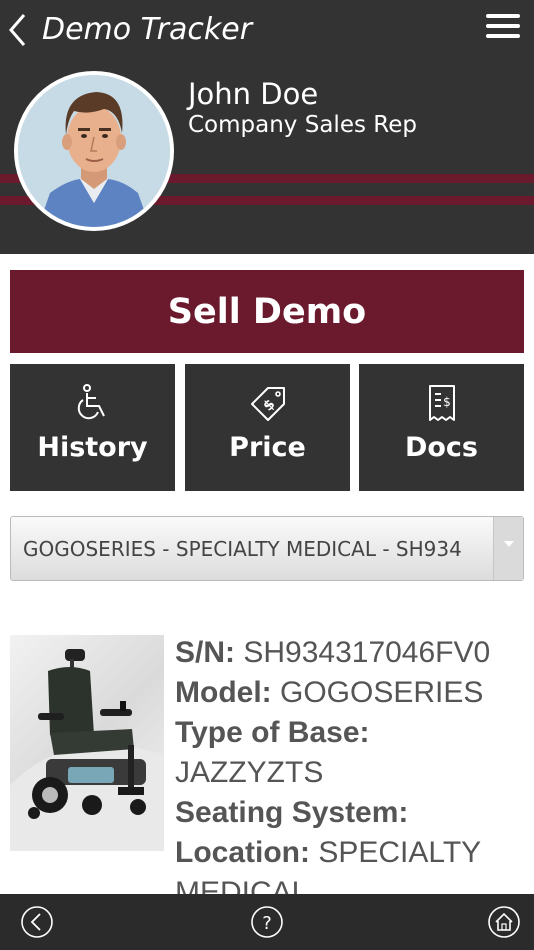 The image size is (534, 950). What do you see at coordinates (267, 447) in the screenshot?
I see `price-label: Price` at bounding box center [267, 447].